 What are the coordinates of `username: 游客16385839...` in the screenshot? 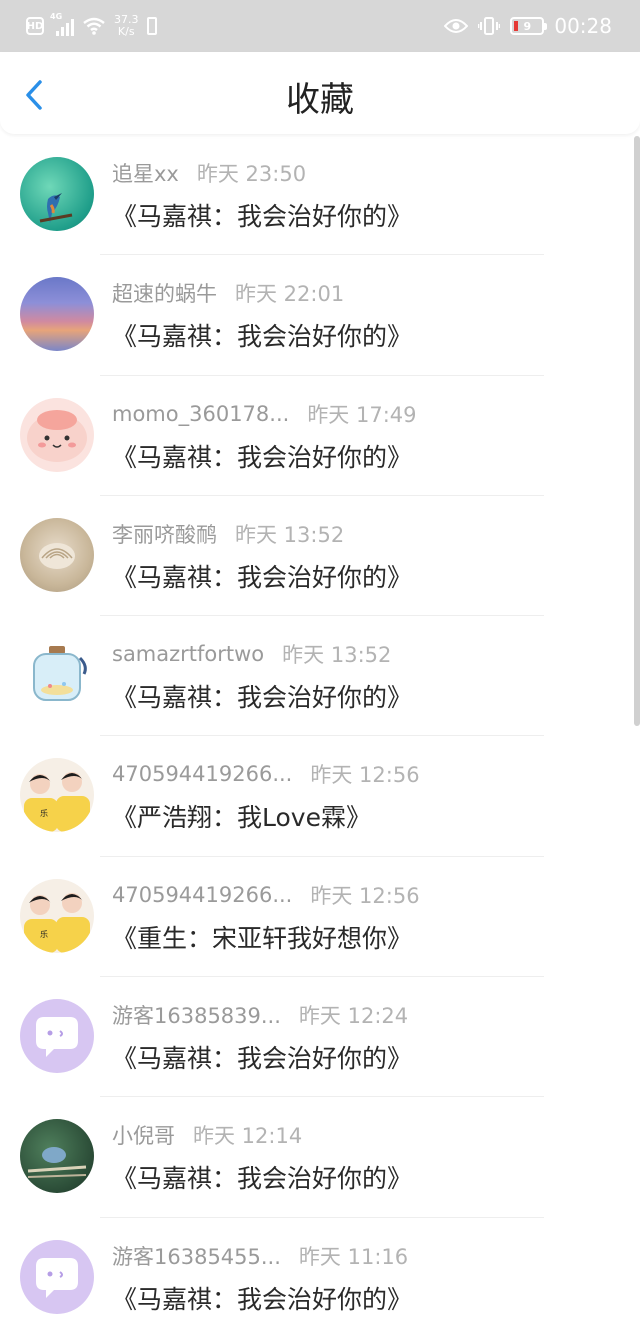 It's located at (196, 1015).